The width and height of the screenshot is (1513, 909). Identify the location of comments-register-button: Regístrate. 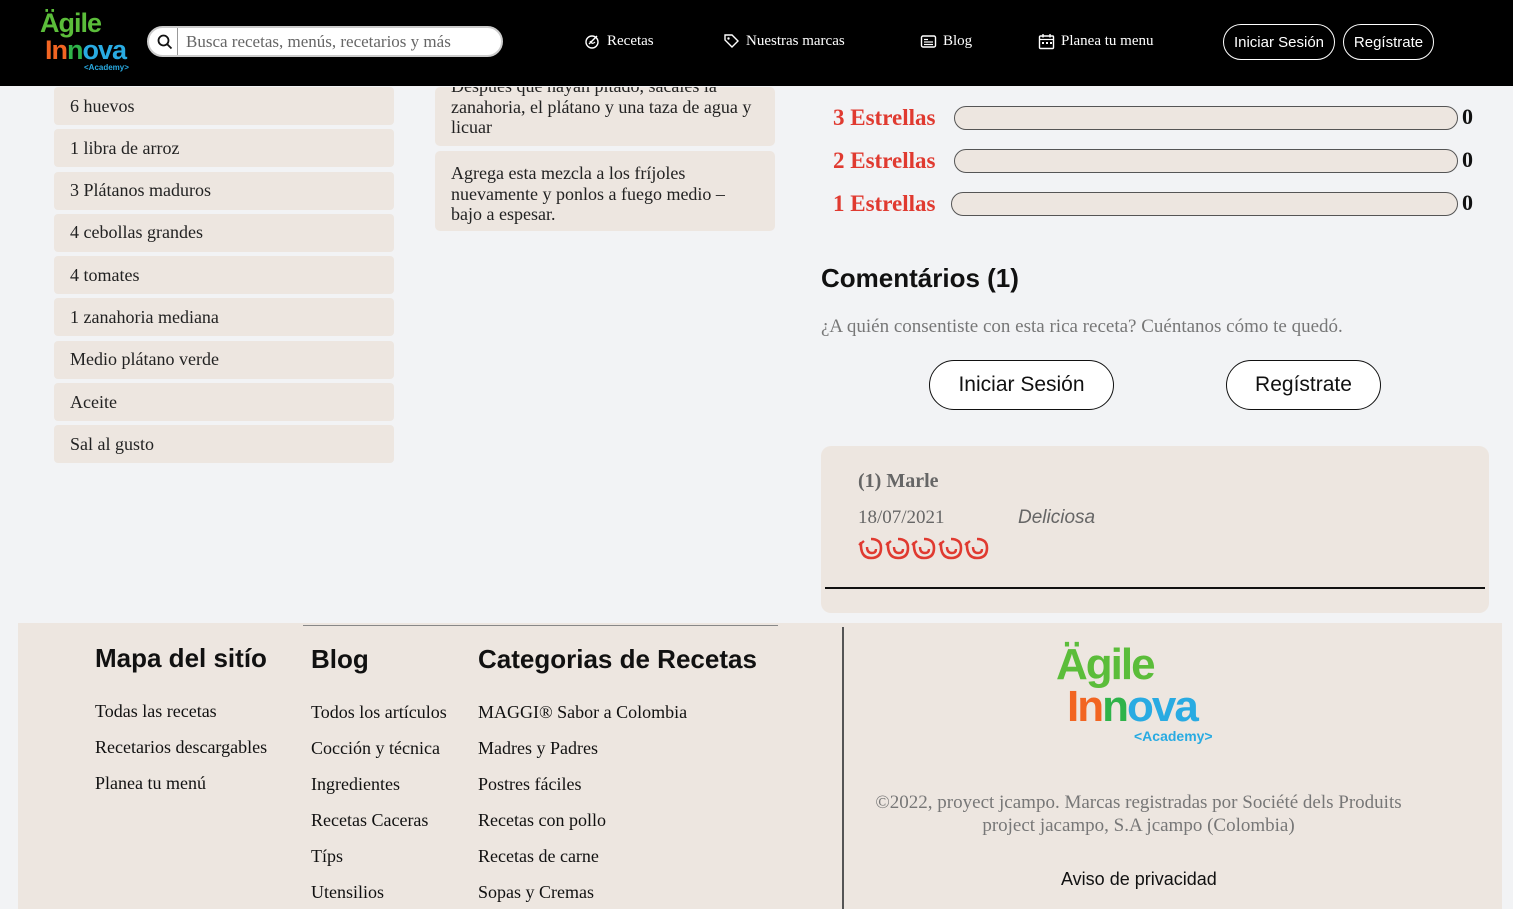
(1303, 385).